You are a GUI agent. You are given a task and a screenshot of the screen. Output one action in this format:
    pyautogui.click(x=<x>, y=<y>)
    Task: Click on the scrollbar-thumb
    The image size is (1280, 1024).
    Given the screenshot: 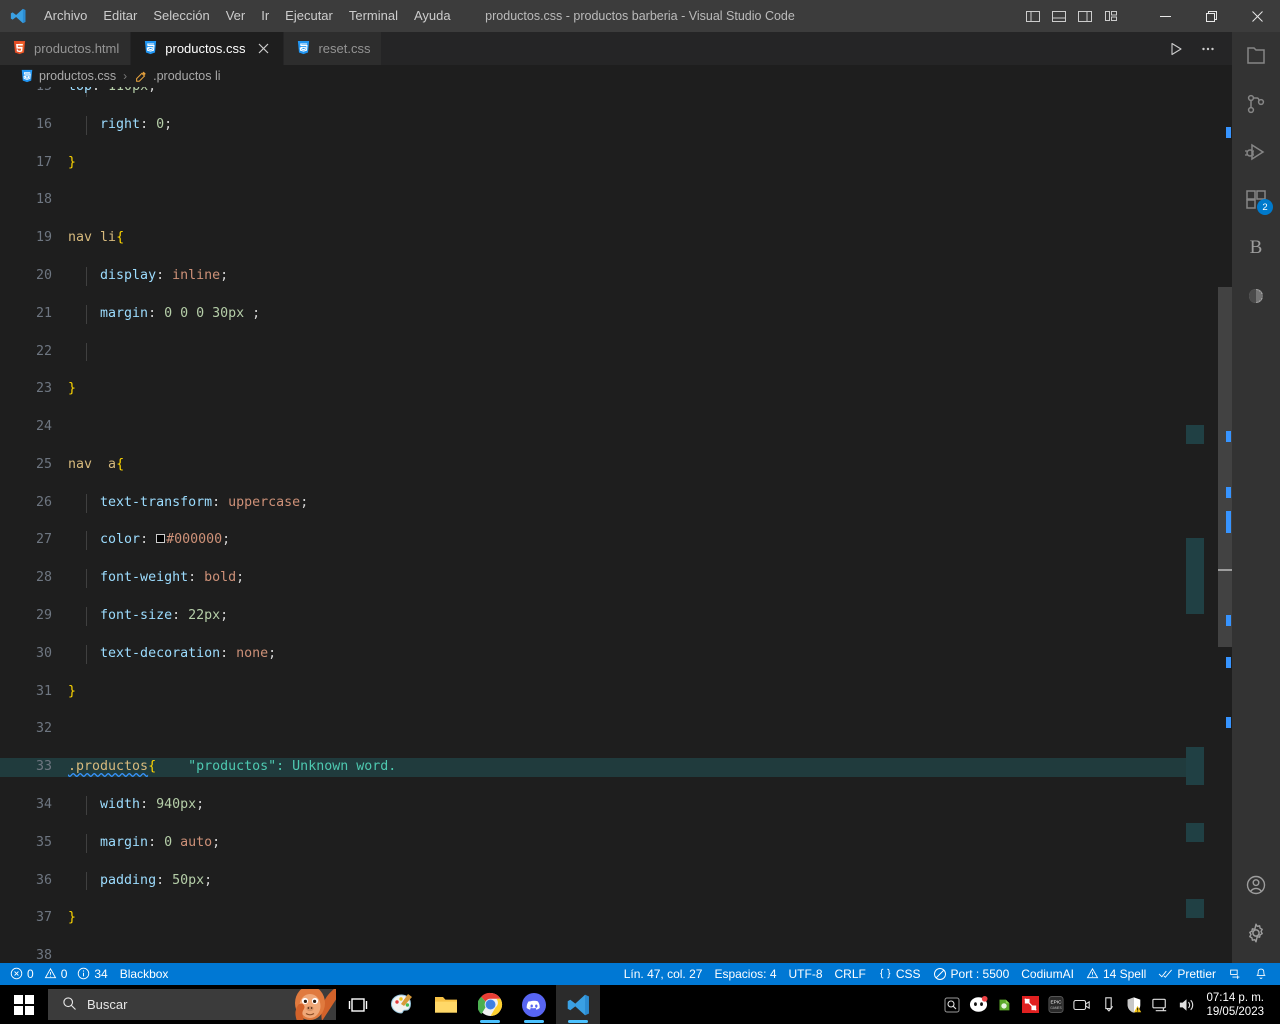 What is the action you would take?
    pyautogui.click(x=1225, y=467)
    